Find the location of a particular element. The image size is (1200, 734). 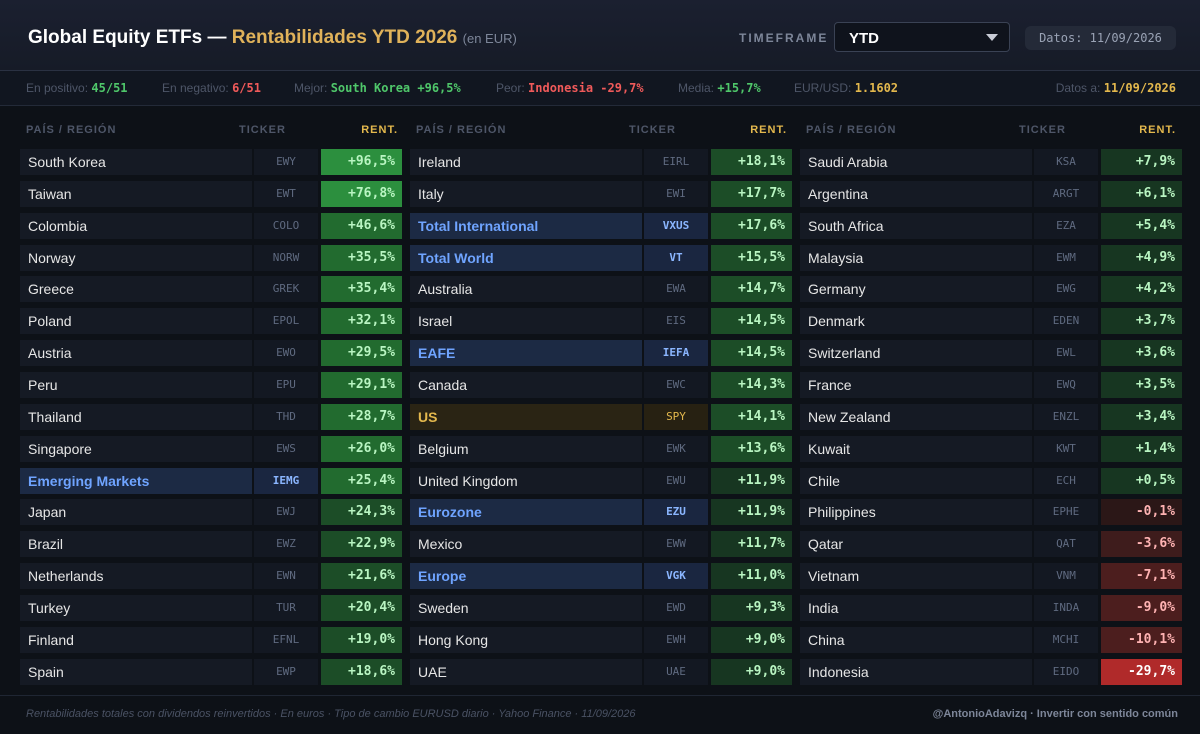

table-row: EAFE IEFA +14,5% is located at coordinates (601, 353).